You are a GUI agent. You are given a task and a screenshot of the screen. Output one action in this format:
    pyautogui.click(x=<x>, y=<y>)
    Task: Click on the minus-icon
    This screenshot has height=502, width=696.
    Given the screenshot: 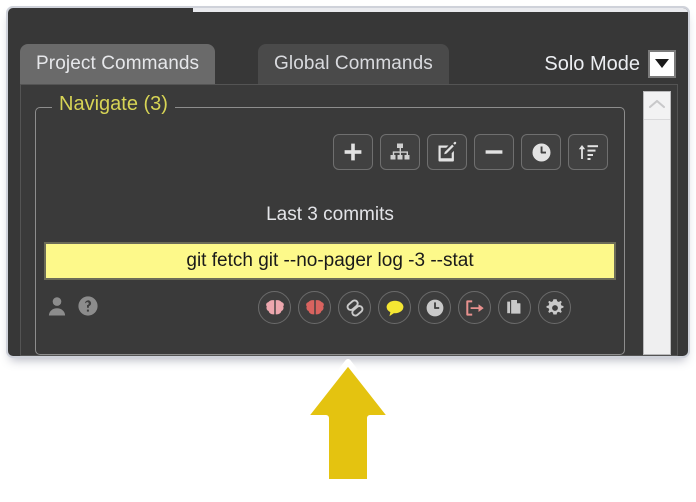 What is the action you would take?
    pyautogui.click(x=494, y=152)
    